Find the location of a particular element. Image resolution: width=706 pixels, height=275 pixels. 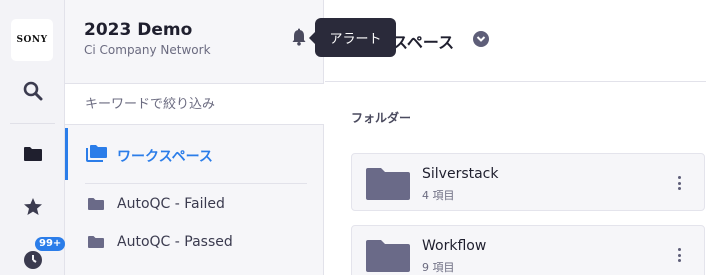

nav-item-autoqc-failed: AutoQC - Failed is located at coordinates (194, 204).